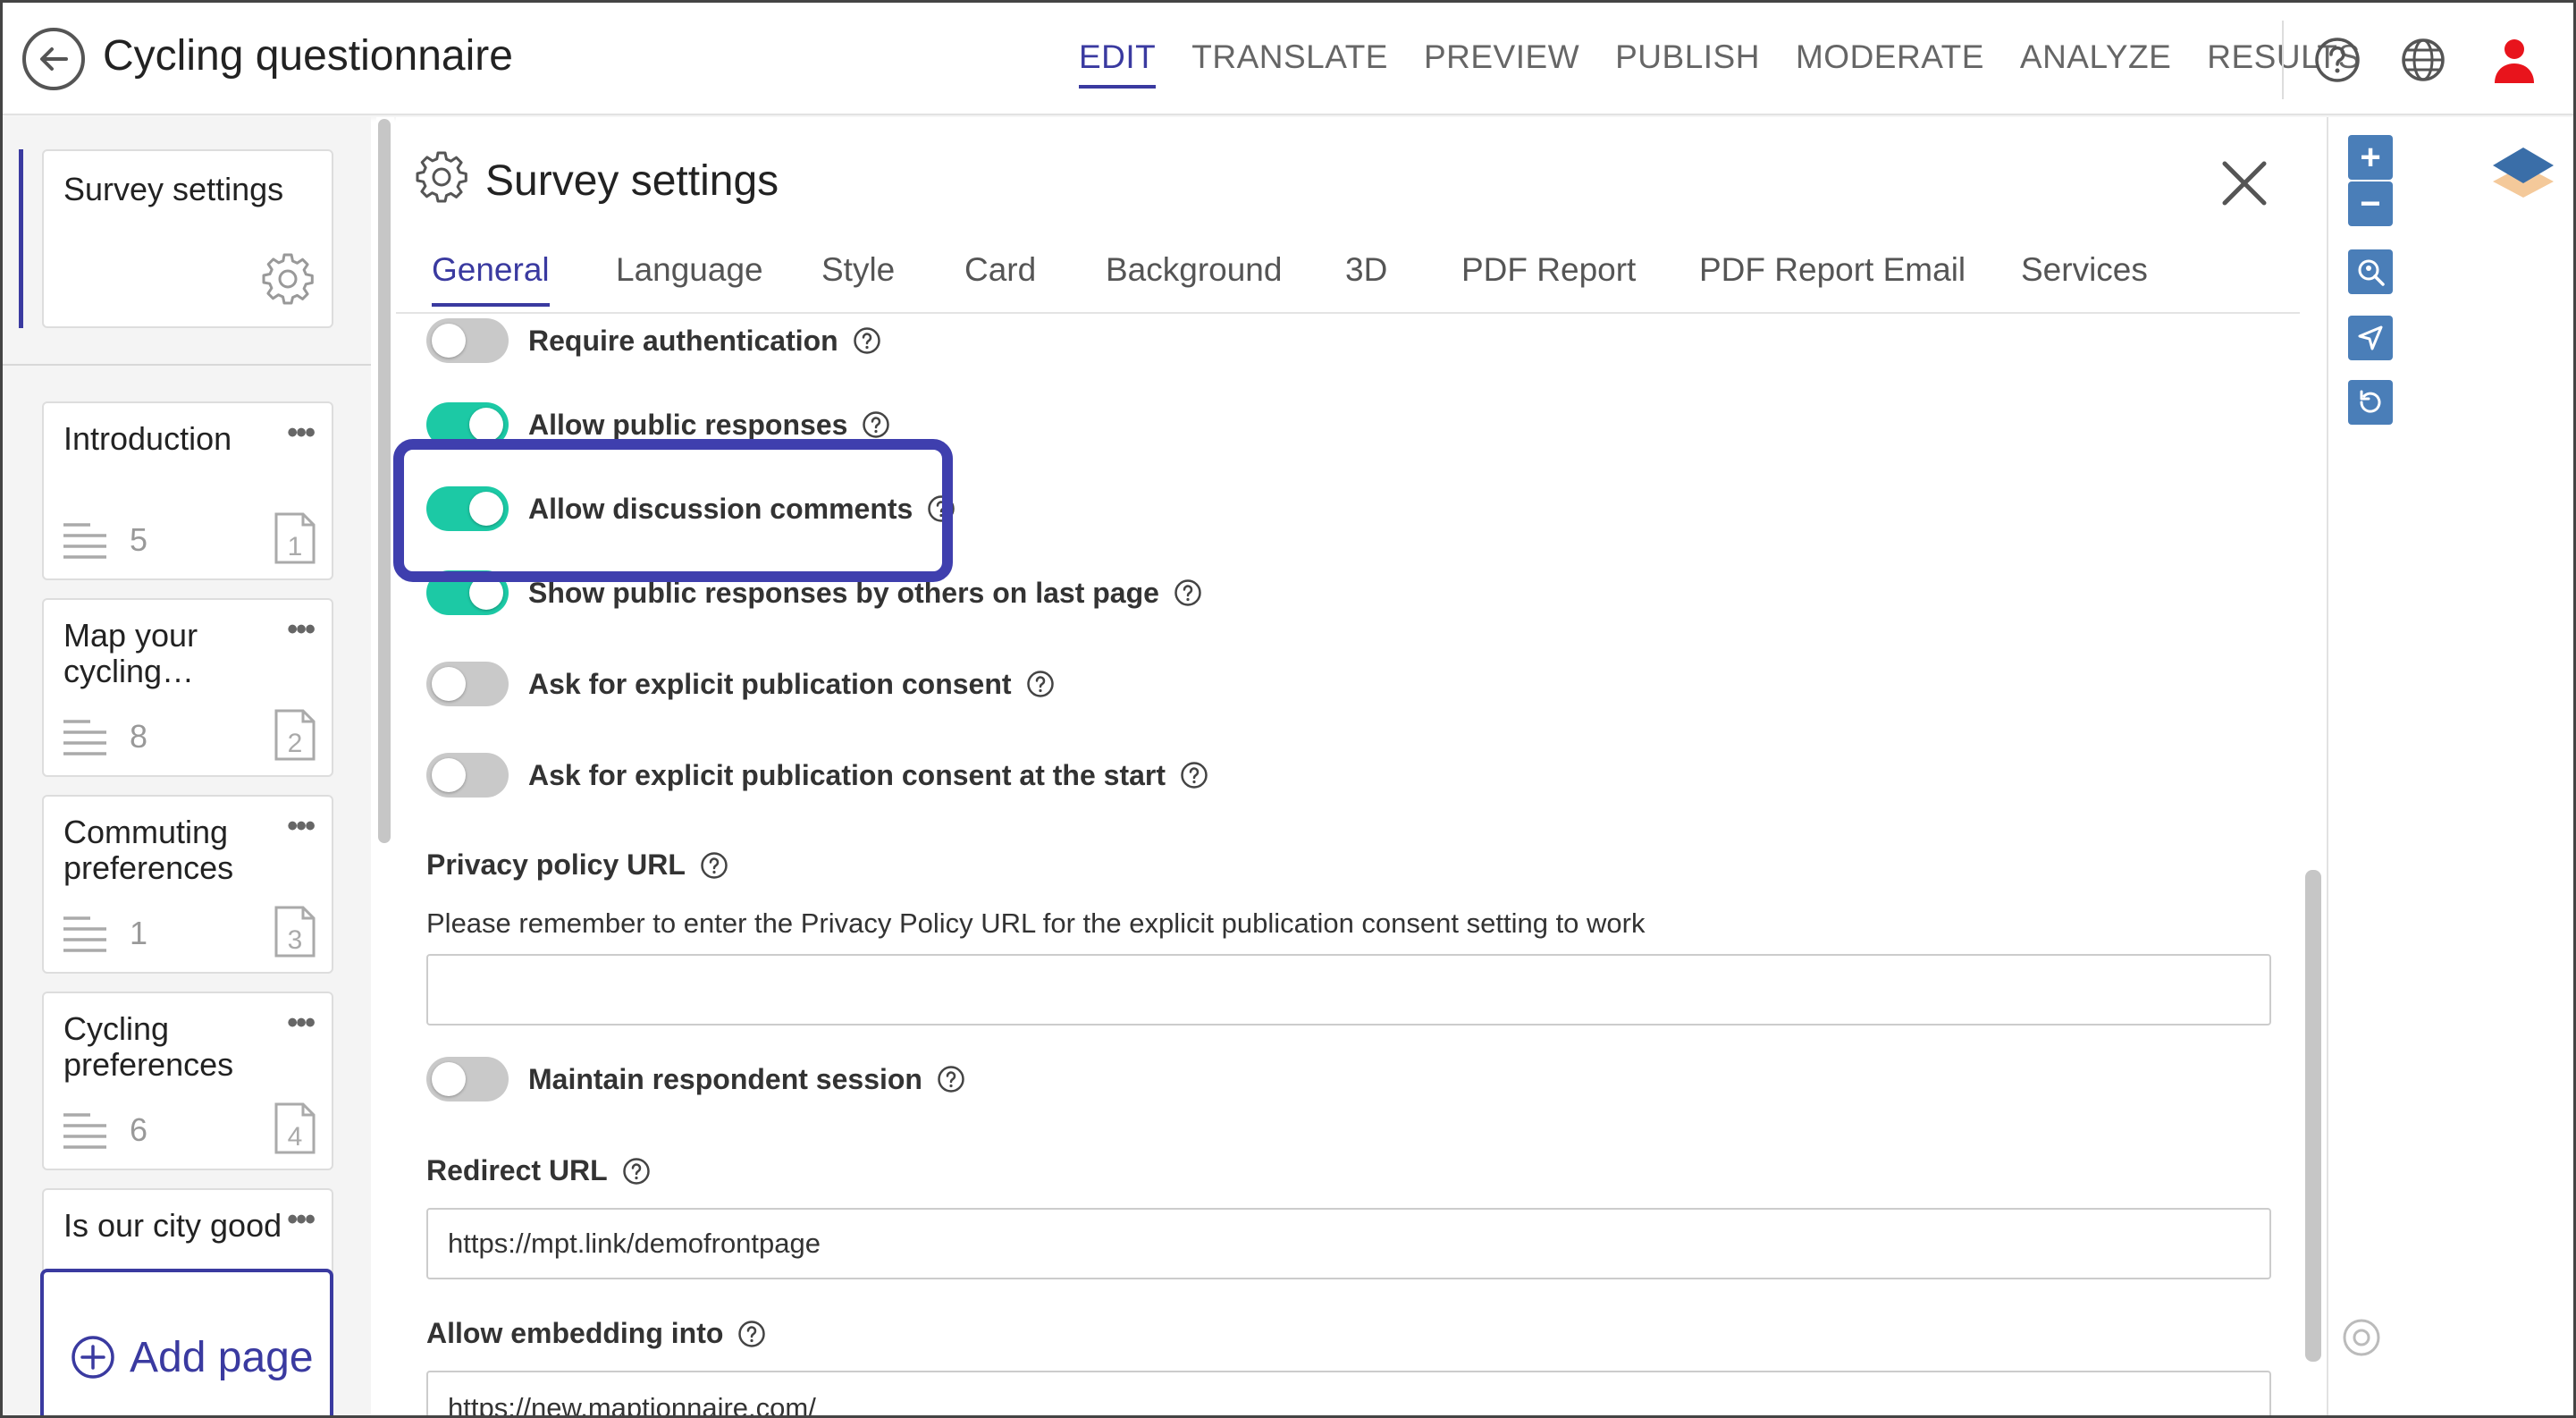 The width and height of the screenshot is (2576, 1418). Describe the element at coordinates (468, 340) in the screenshot. I see `require-authentication-toggle` at that location.